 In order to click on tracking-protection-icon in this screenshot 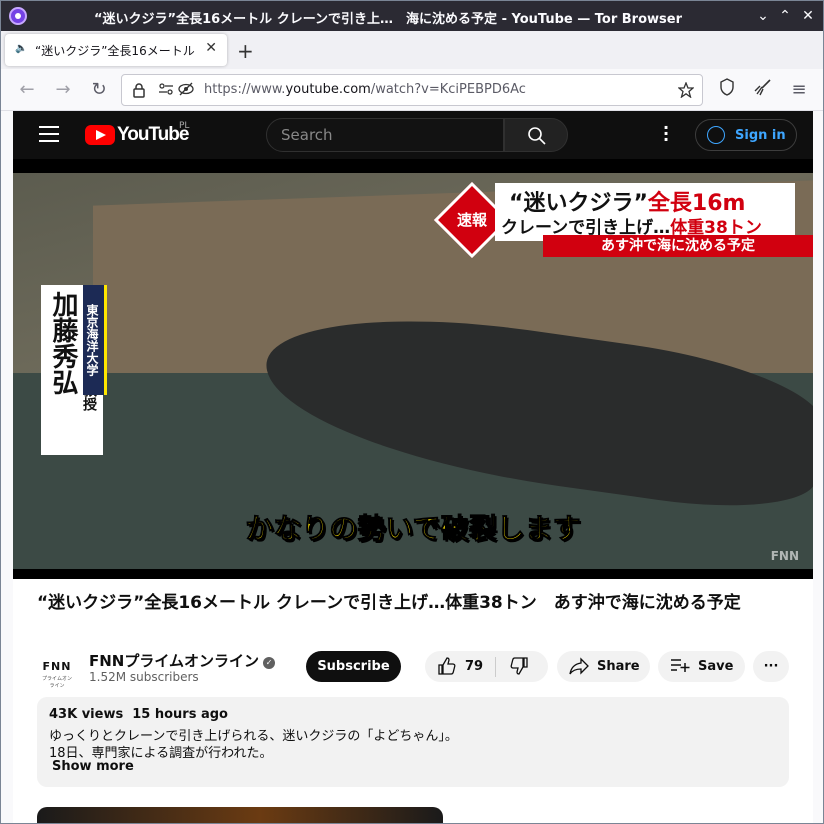, I will do `click(186, 91)`.